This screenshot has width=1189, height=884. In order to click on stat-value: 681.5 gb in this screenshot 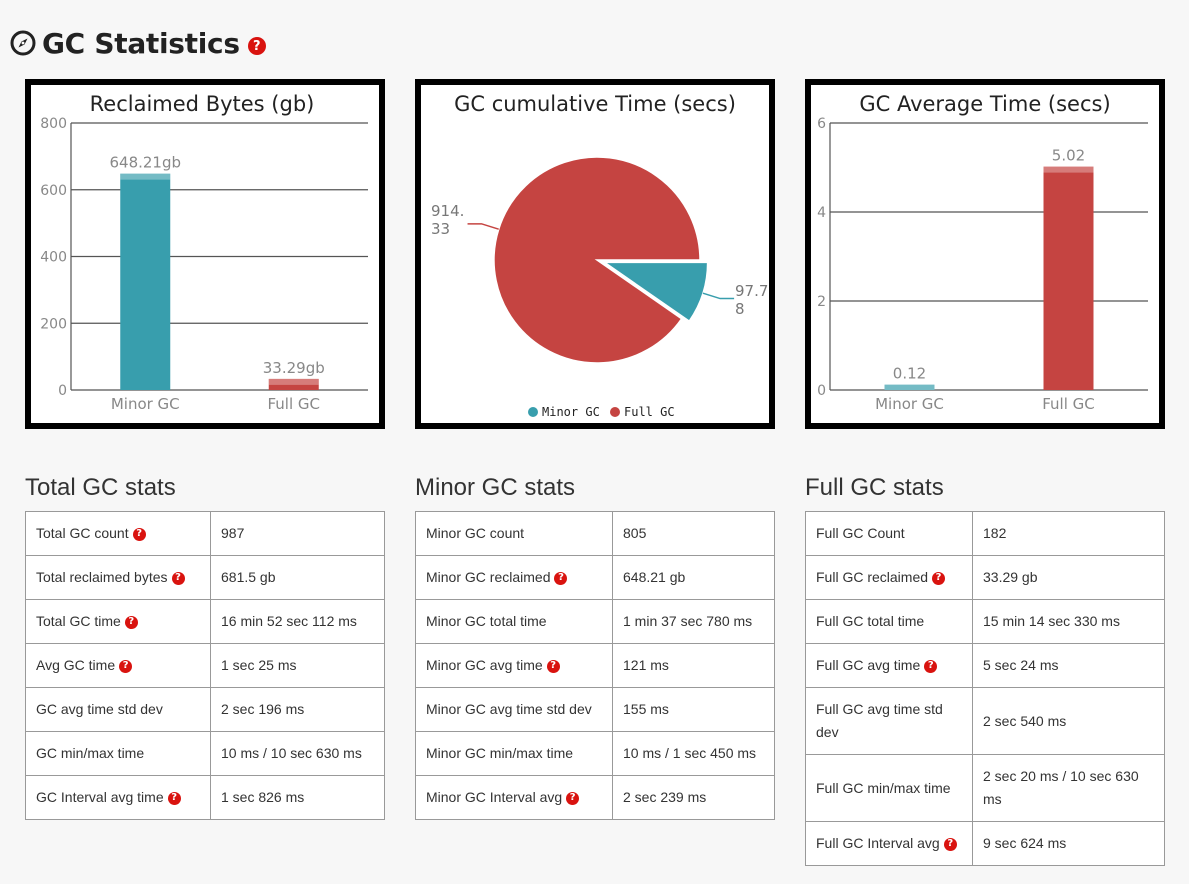, I will do `click(297, 577)`.